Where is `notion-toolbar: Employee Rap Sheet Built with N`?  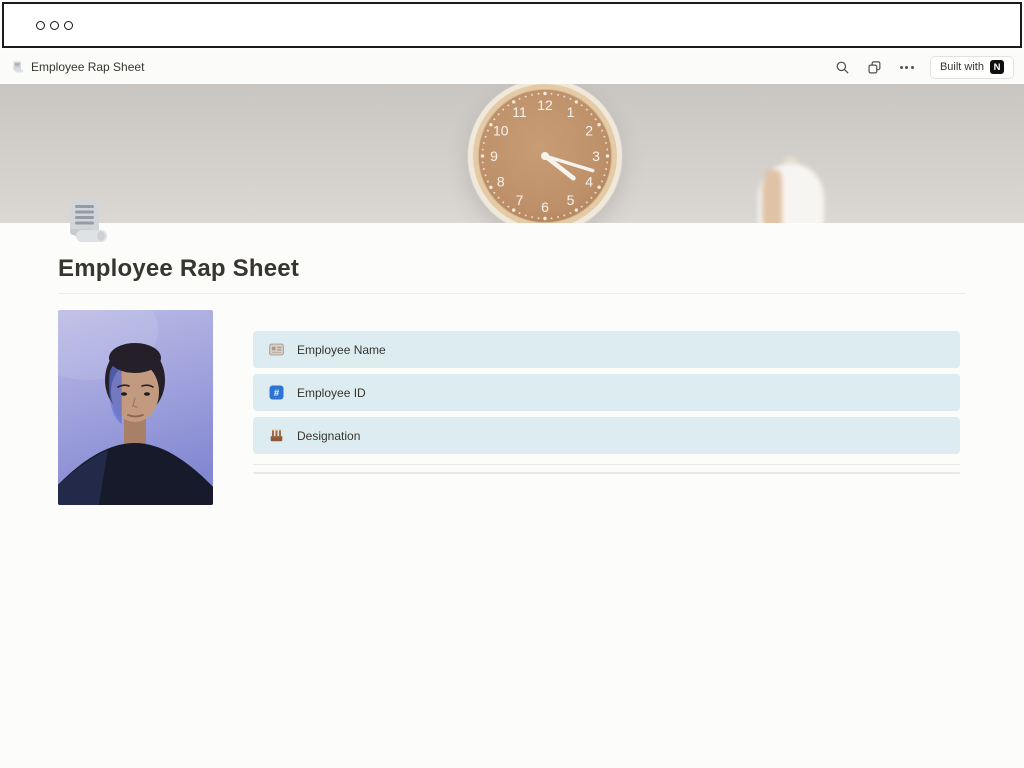 notion-toolbar: Employee Rap Sheet Built with N is located at coordinates (512, 67).